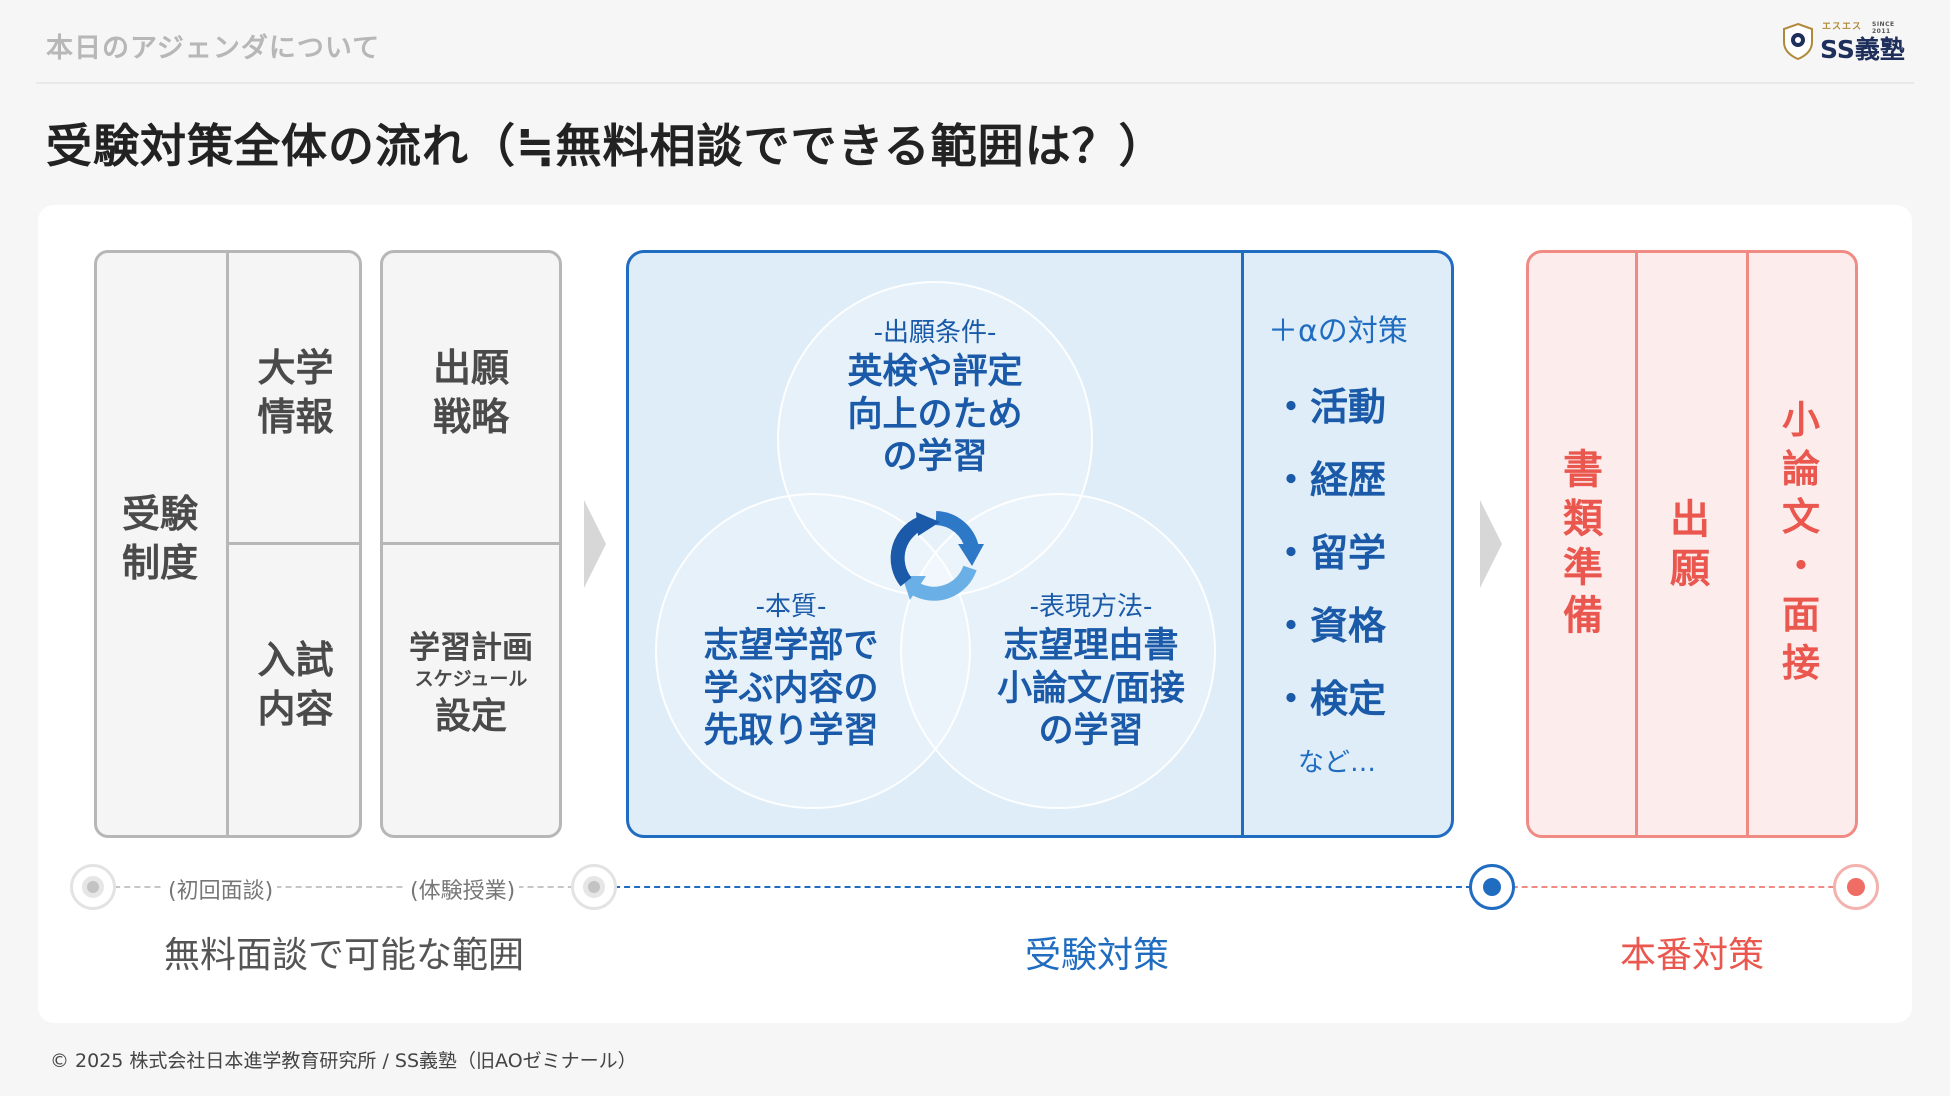 This screenshot has width=1950, height=1096. I want to click on brand-logo: エスエス SINCE 2011 SS義塾, so click(1847, 41).